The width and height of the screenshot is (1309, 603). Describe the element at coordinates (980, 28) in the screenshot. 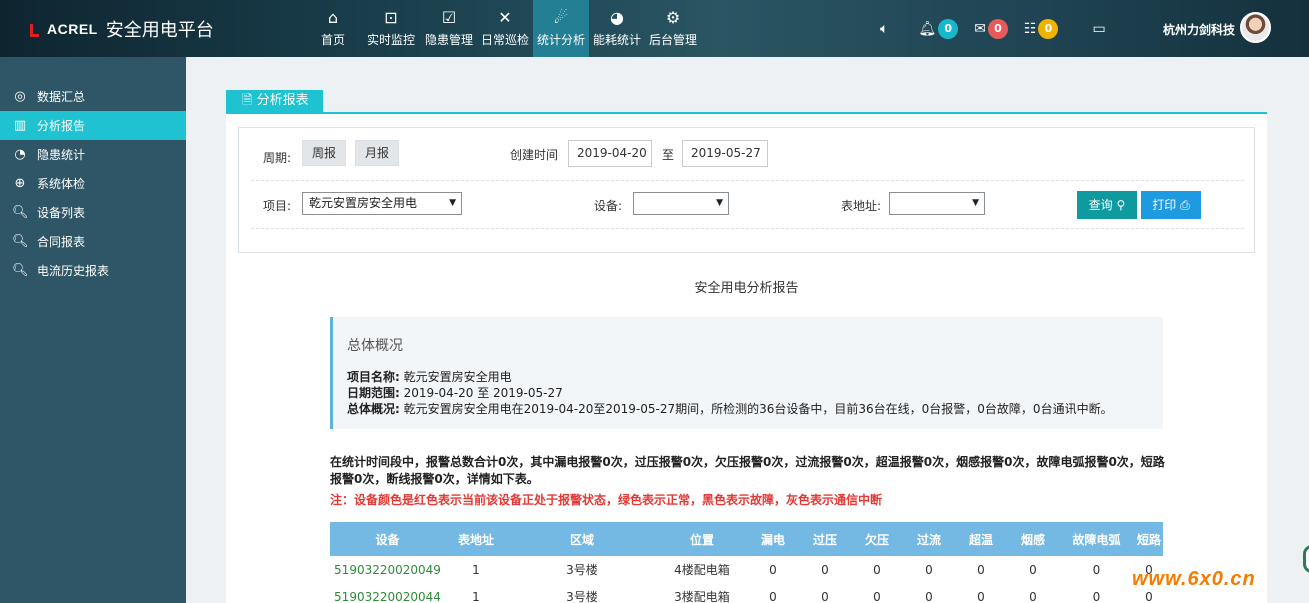

I see `mail-icon: ✉︎` at that location.